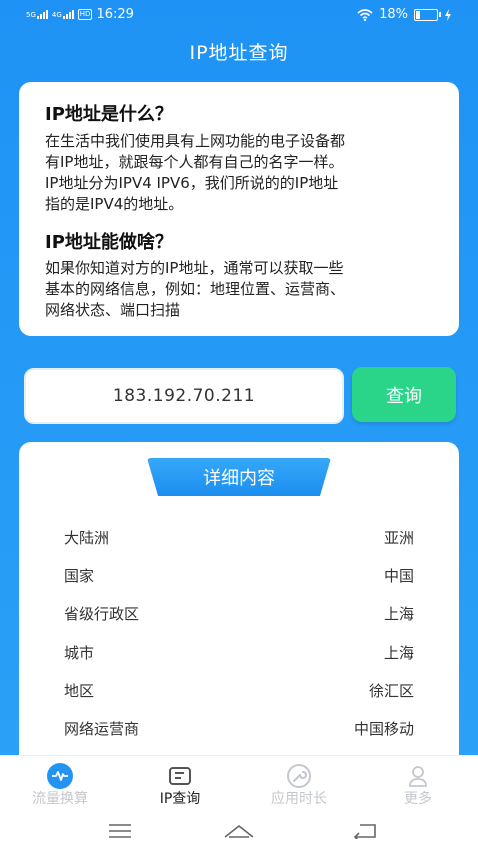 This screenshot has width=478, height=850. What do you see at coordinates (102, 729) in the screenshot?
I see `detail-key: 网络运营商` at bounding box center [102, 729].